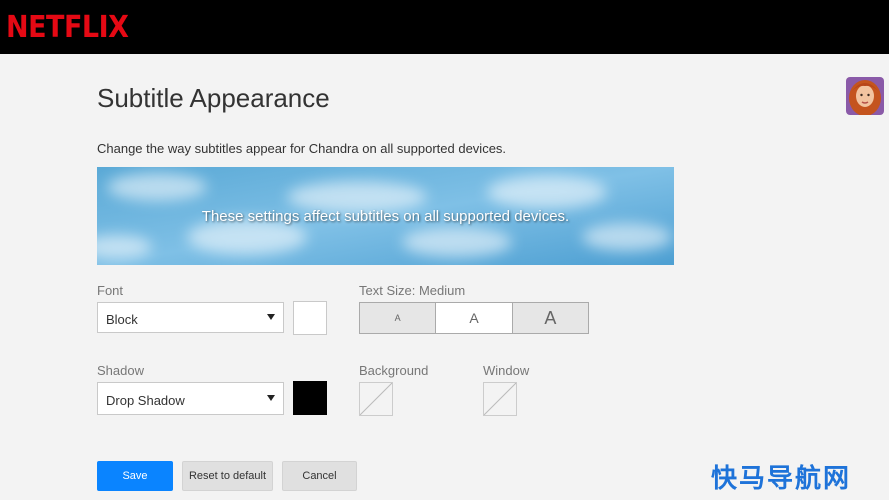 Image resolution: width=889 pixels, height=500 pixels. I want to click on shadow-color-swatch, so click(310, 398).